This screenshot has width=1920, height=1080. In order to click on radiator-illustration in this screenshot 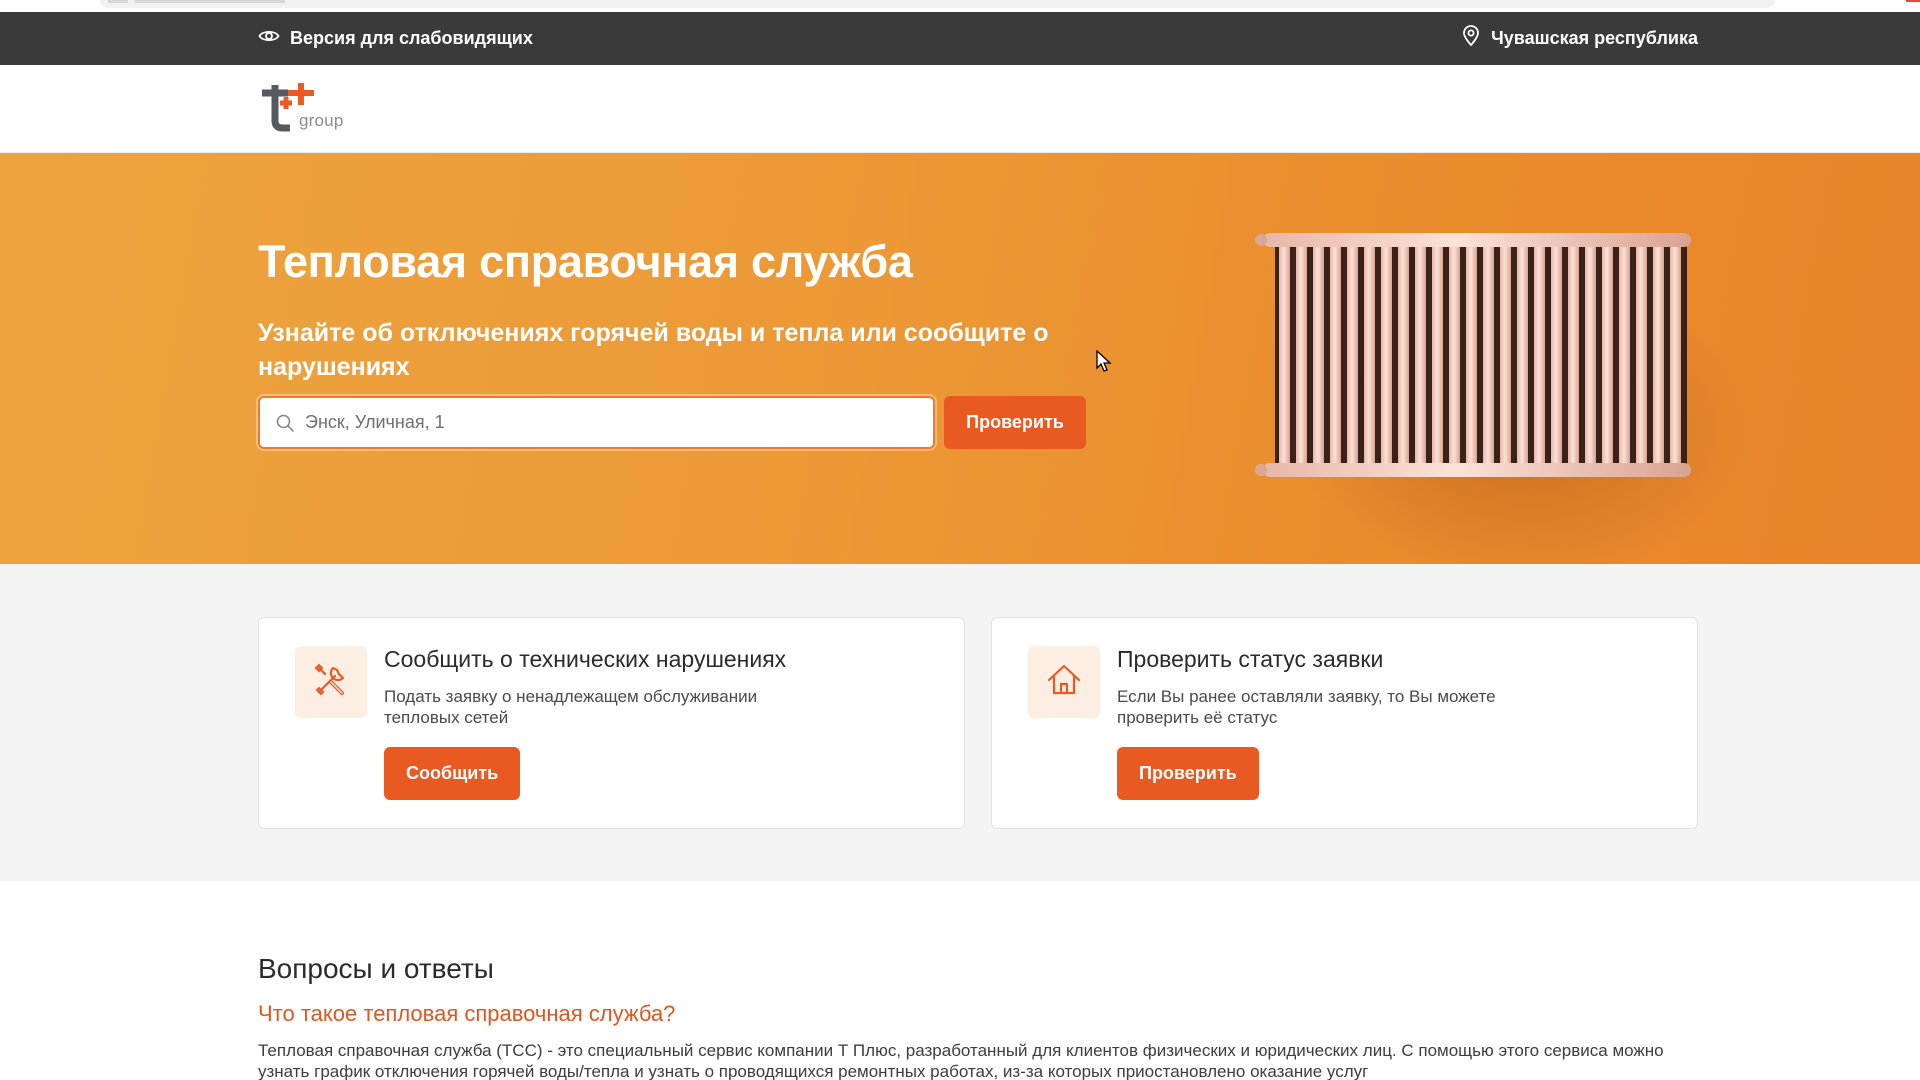, I will do `click(1473, 355)`.